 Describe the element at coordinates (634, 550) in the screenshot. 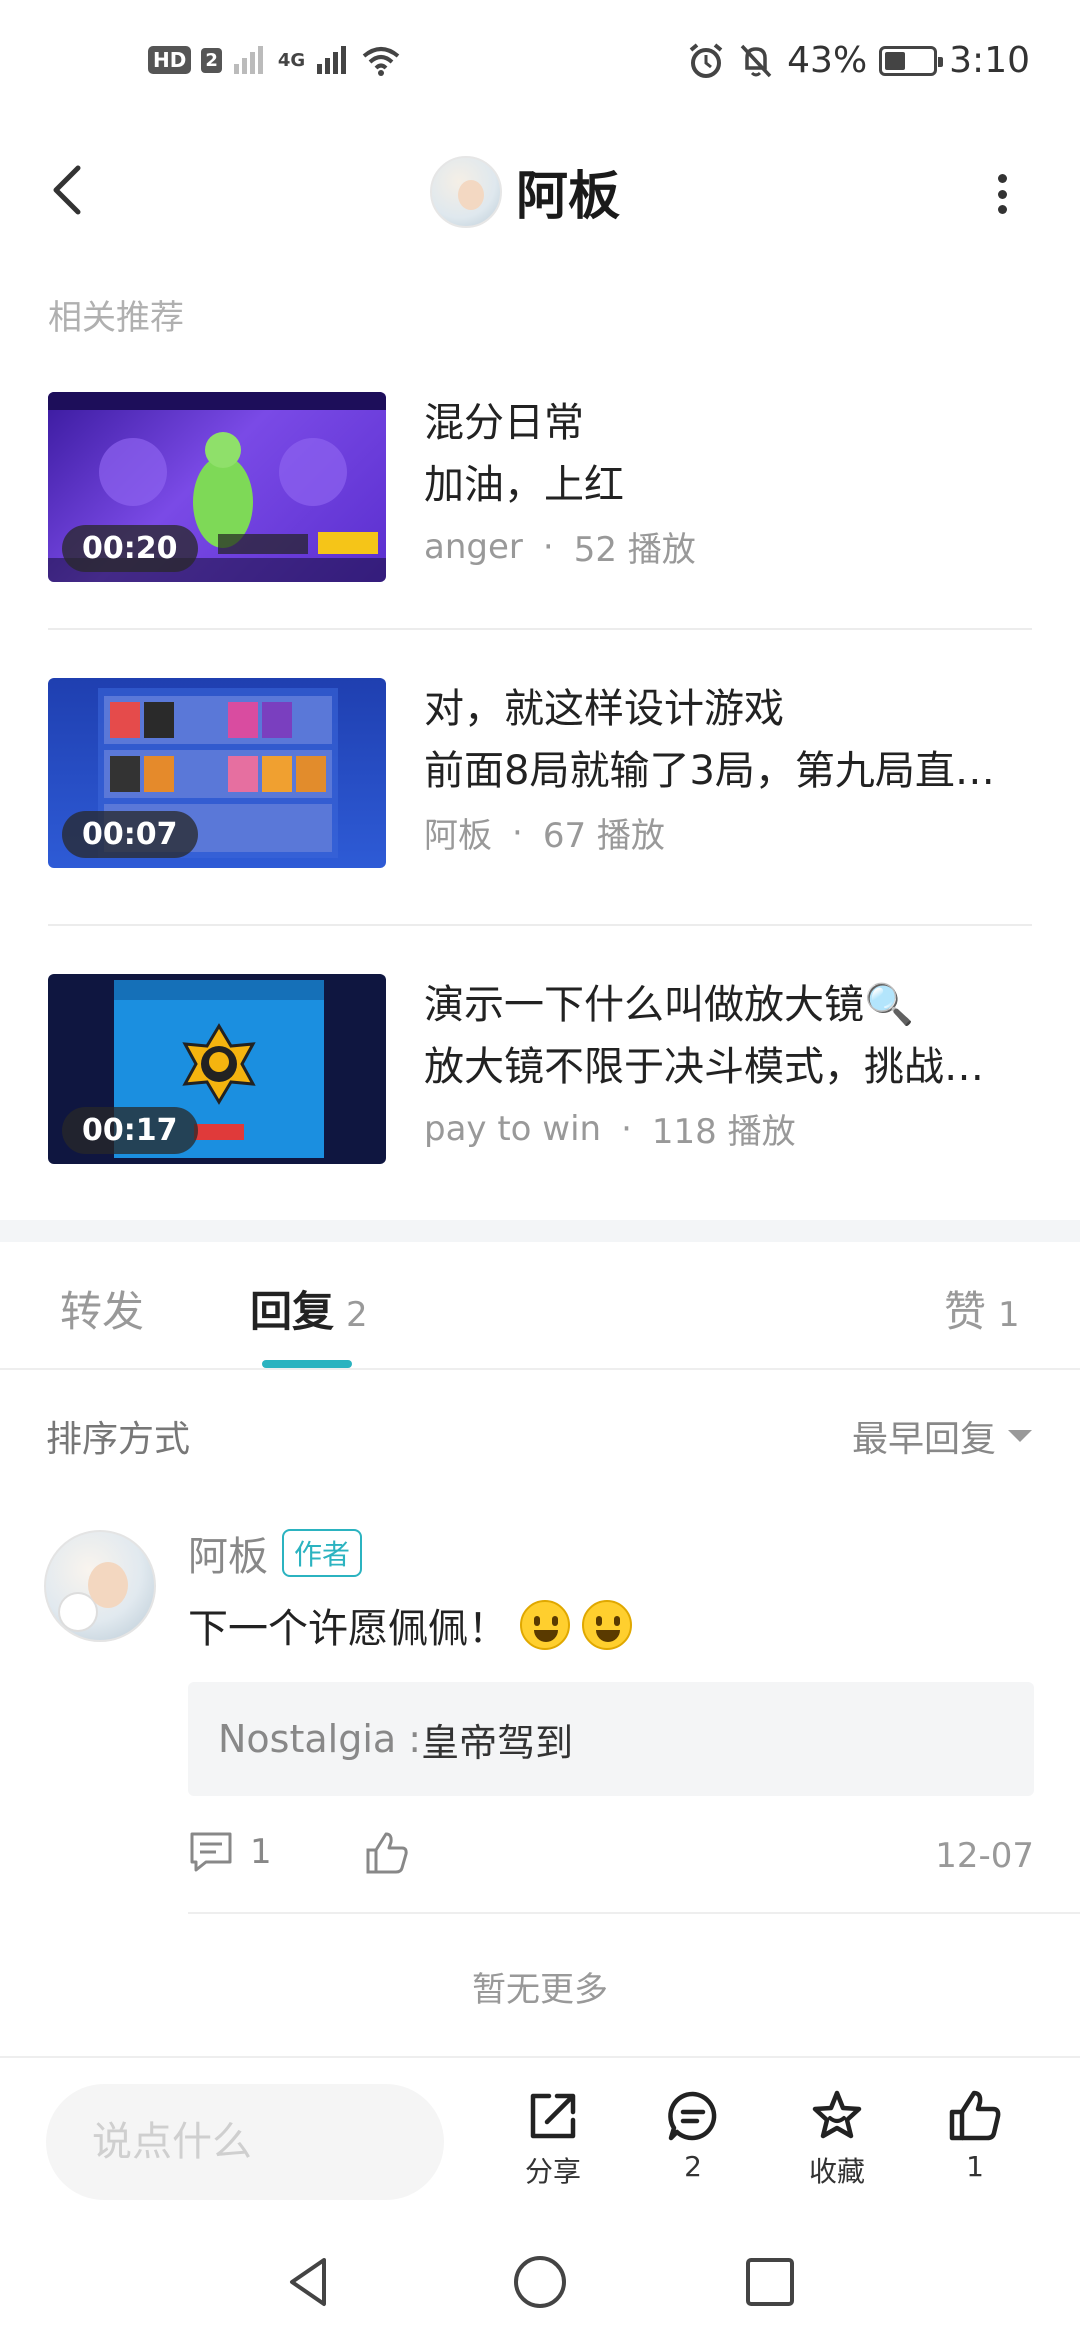

I see `related-plays: 52 播放` at that location.